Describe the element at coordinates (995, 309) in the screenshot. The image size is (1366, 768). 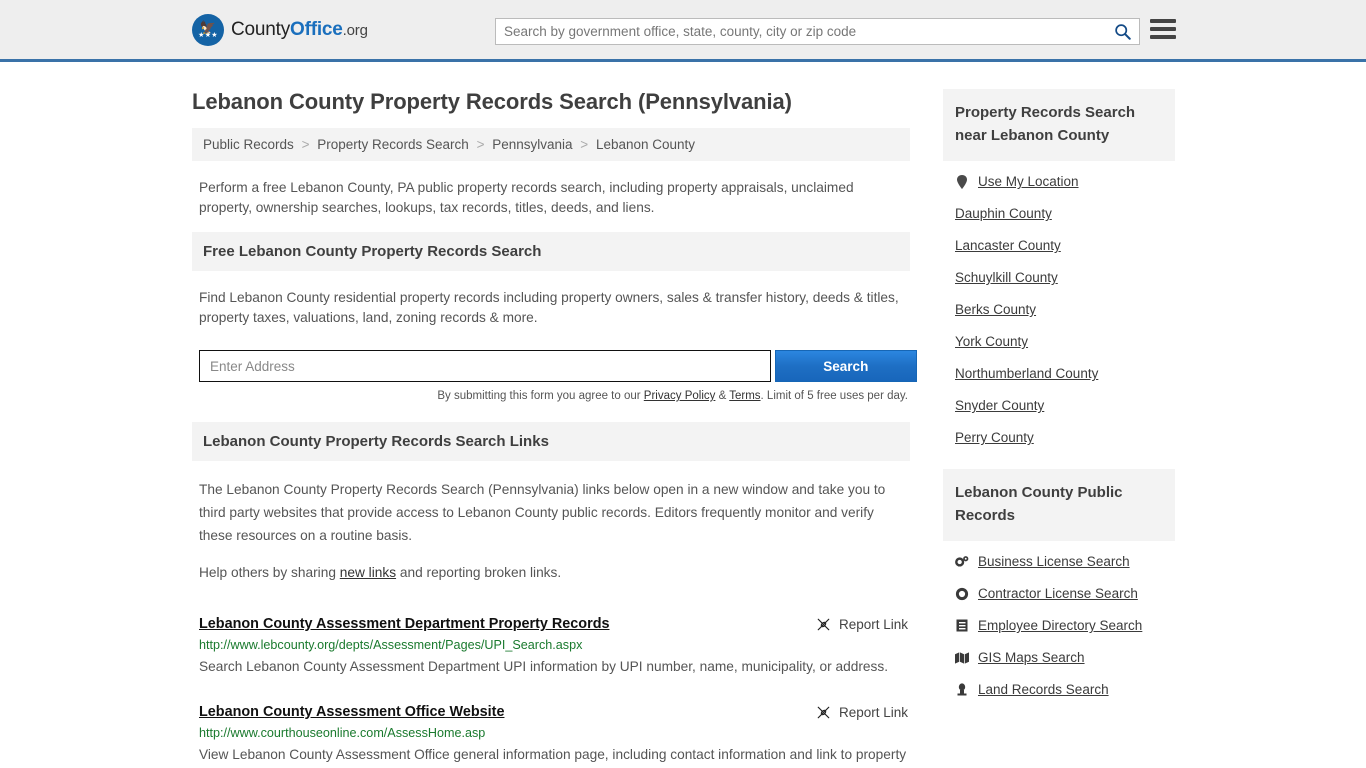
I see `sidebar-link-label: Berks County` at that location.